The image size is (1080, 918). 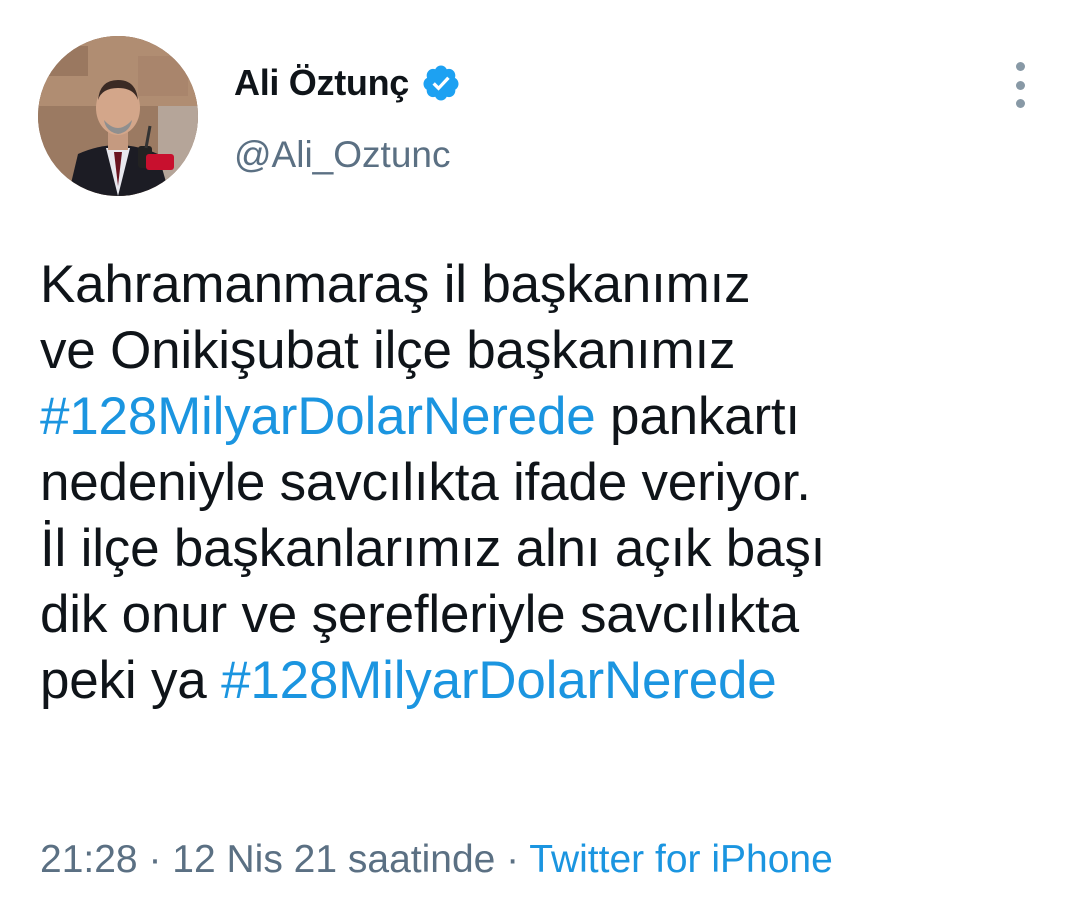 I want to click on tweet-text-line: İl ilçe başkanlarımız alnı açık başı, so click(x=545, y=549).